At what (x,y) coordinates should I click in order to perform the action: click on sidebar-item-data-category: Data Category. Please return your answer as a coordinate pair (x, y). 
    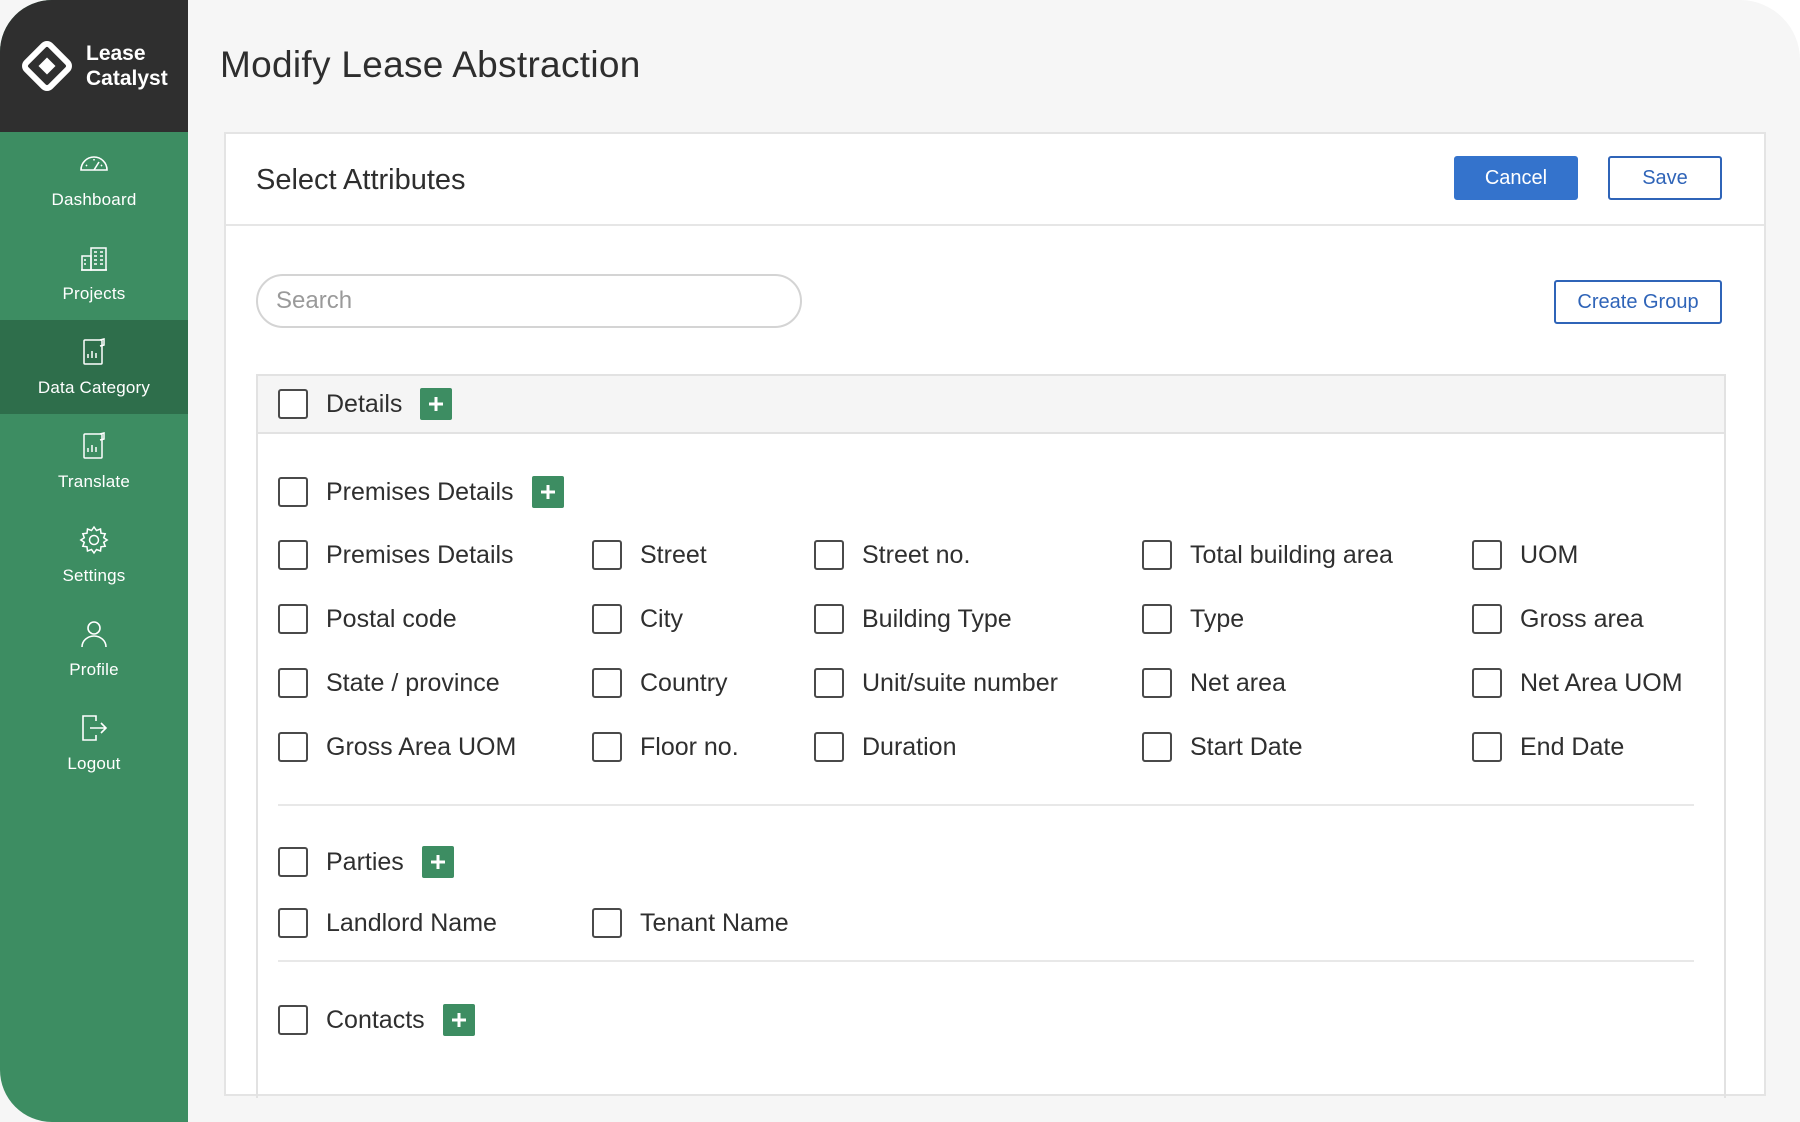
    Looking at the image, I should click on (94, 367).